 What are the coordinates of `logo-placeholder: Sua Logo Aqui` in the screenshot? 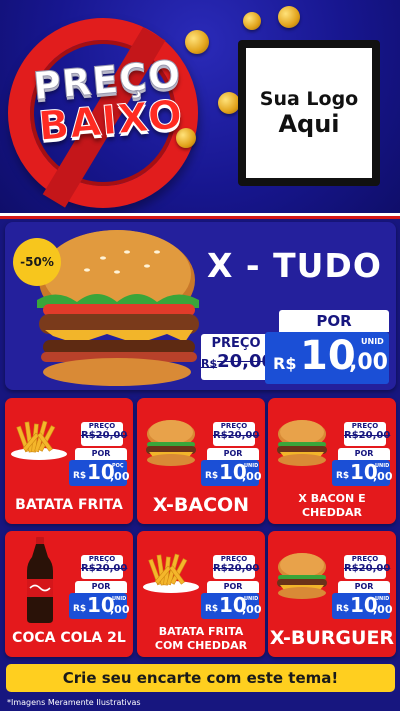 It's located at (309, 113).